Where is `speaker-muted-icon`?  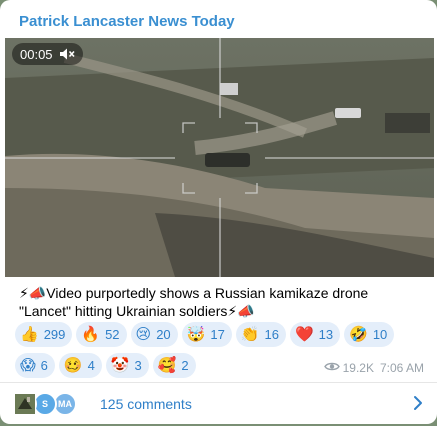
speaker-muted-icon is located at coordinates (67, 54).